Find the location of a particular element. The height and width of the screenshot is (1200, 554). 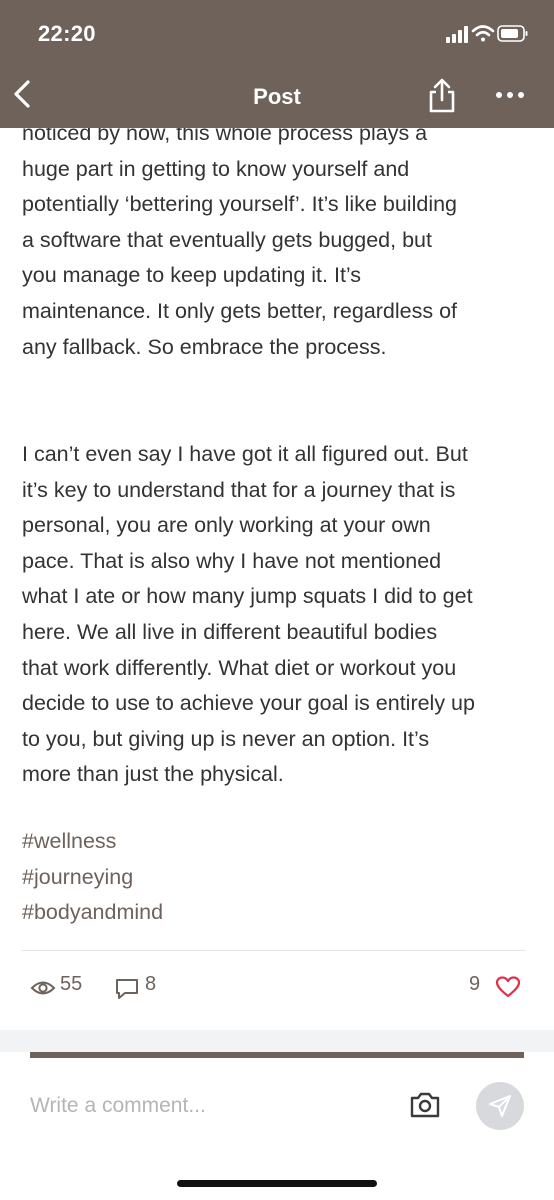

more-icon is located at coordinates (510, 95).